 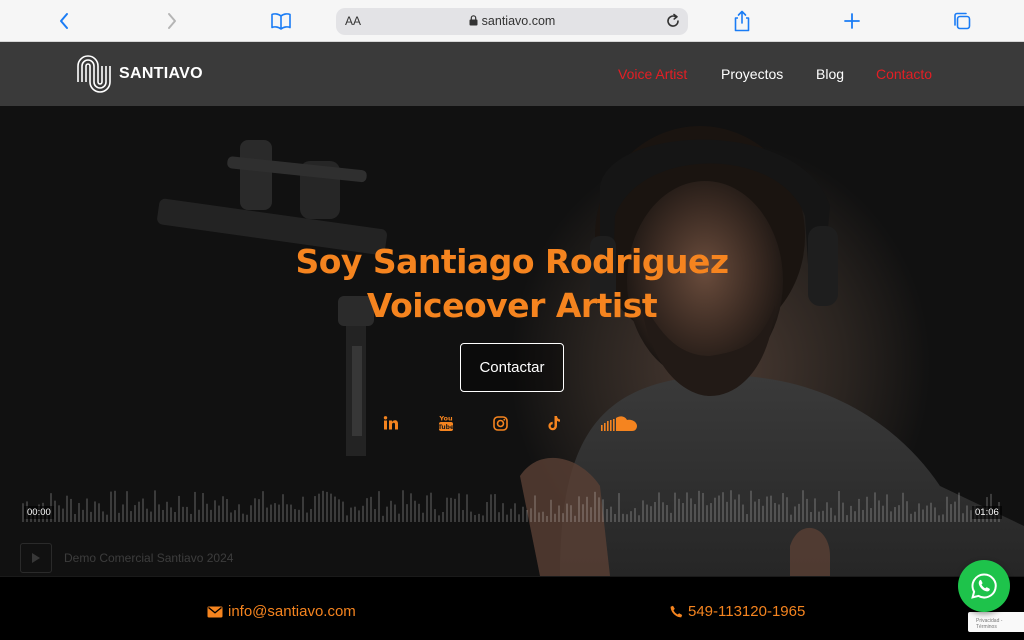 What do you see at coordinates (292, 611) in the screenshot?
I see `email-text: info@santiavo.com` at bounding box center [292, 611].